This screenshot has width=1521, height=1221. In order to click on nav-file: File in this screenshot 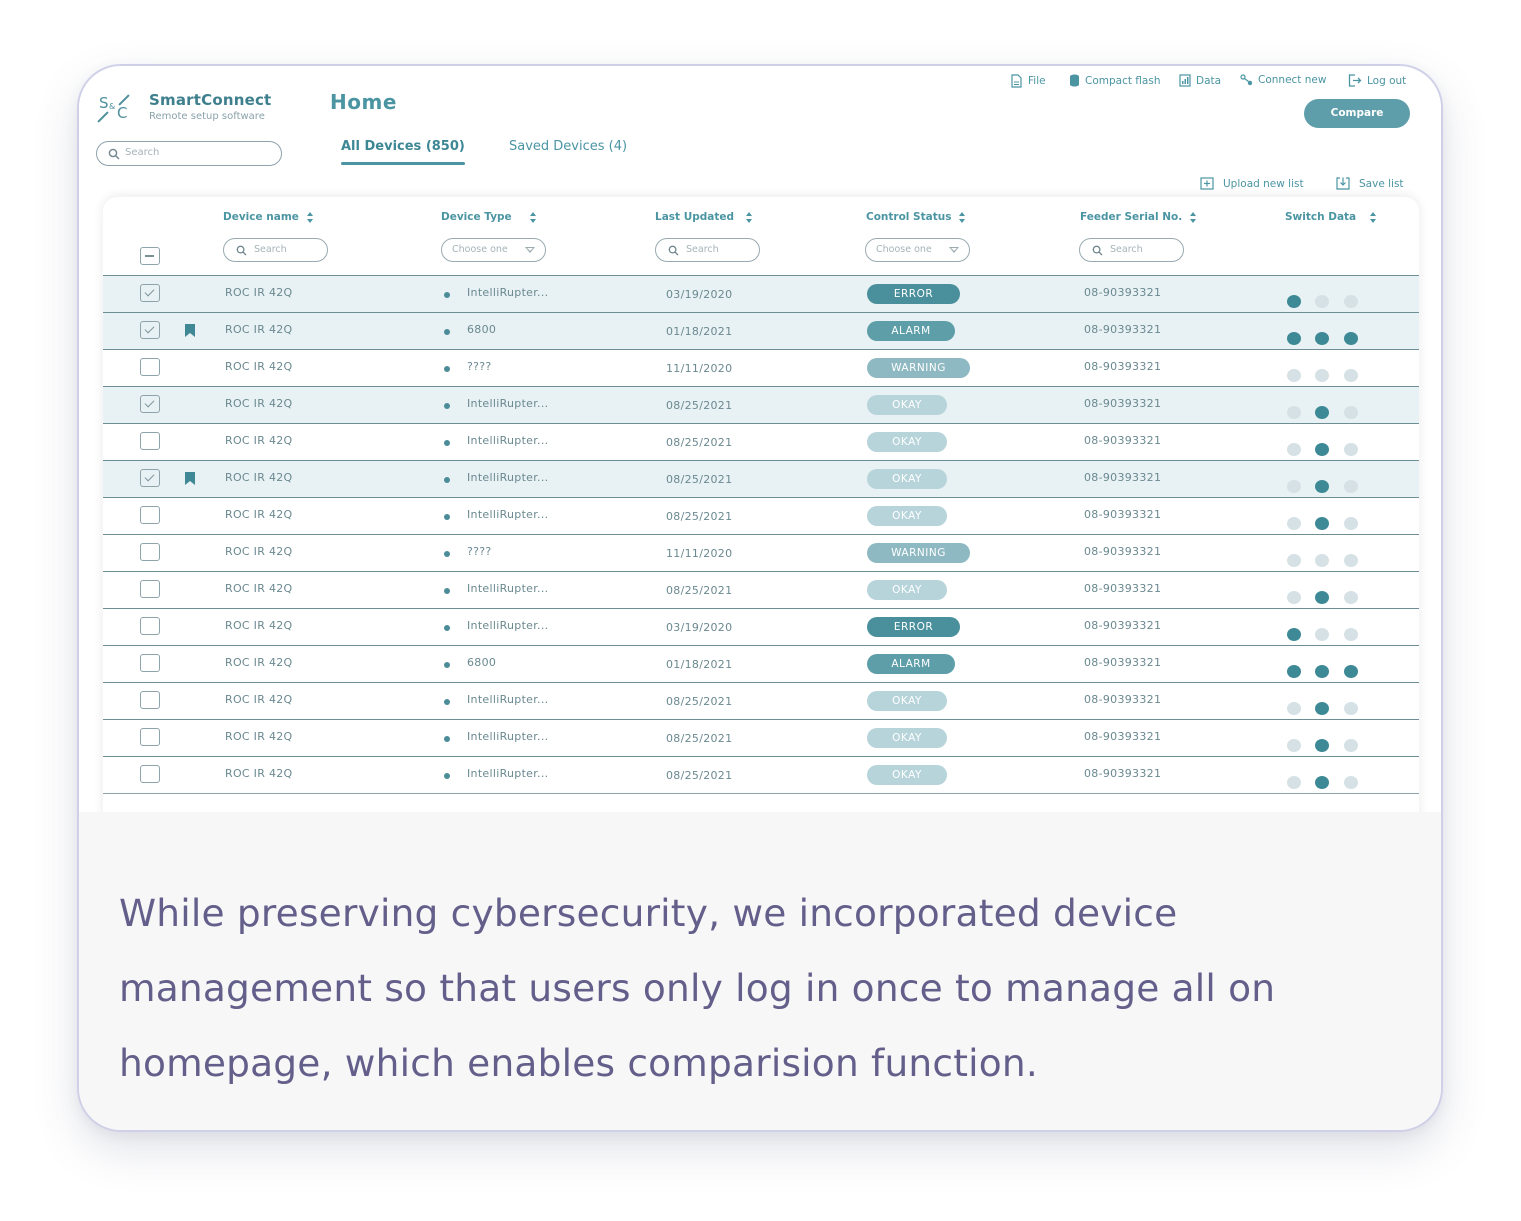, I will do `click(1028, 81)`.